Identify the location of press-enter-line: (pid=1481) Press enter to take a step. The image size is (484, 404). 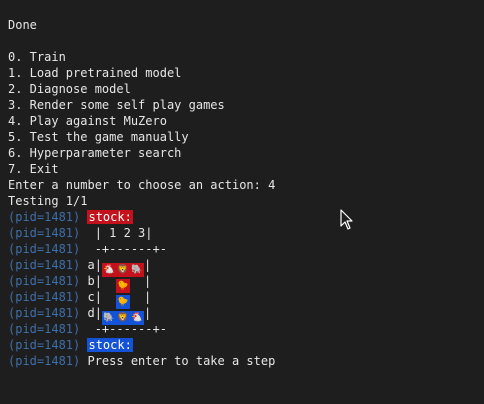
(246, 361).